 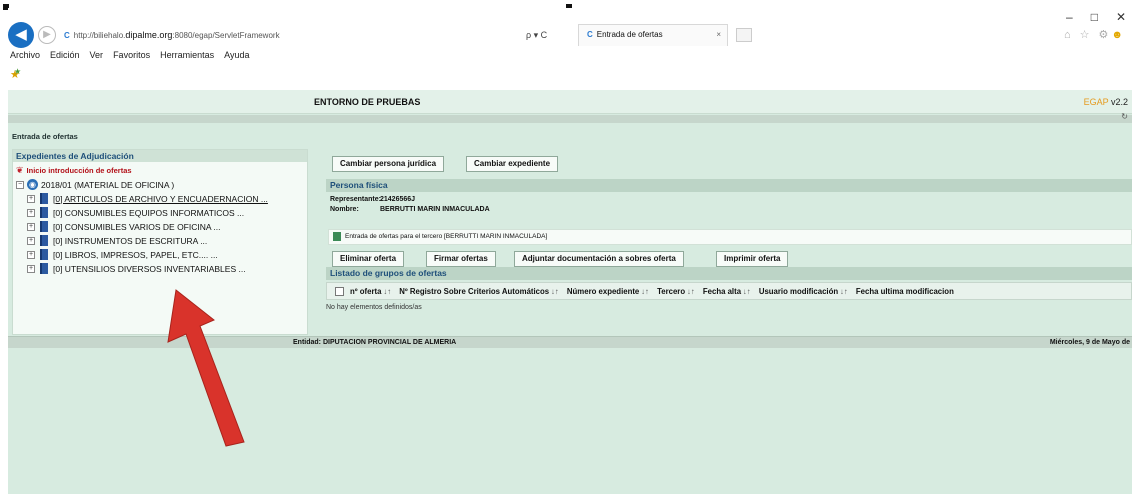 What do you see at coordinates (83, 35) in the screenshot?
I see `address-prefix: http://` at bounding box center [83, 35].